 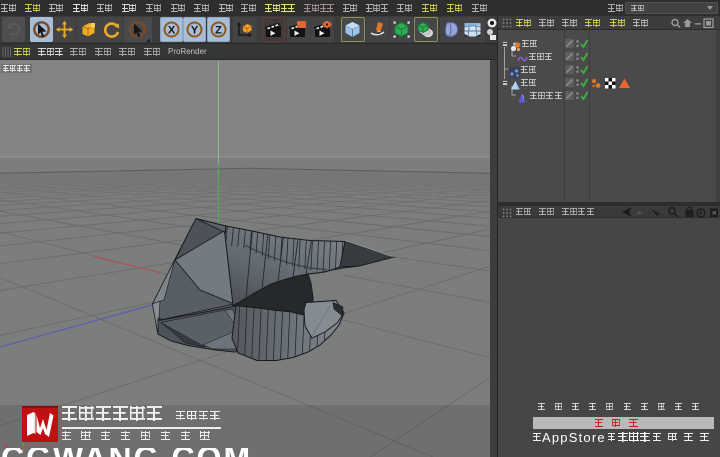 I want to click on svg-text: Z, so click(x=218, y=30).